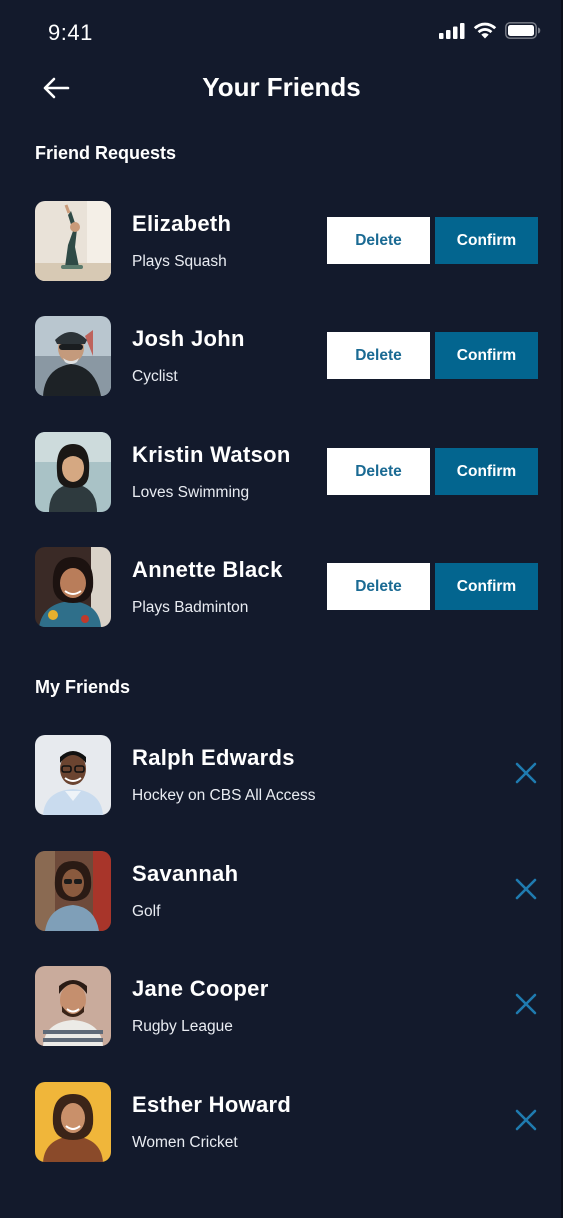 The width and height of the screenshot is (563, 1218). I want to click on request-name: Elizabeth, so click(182, 223).